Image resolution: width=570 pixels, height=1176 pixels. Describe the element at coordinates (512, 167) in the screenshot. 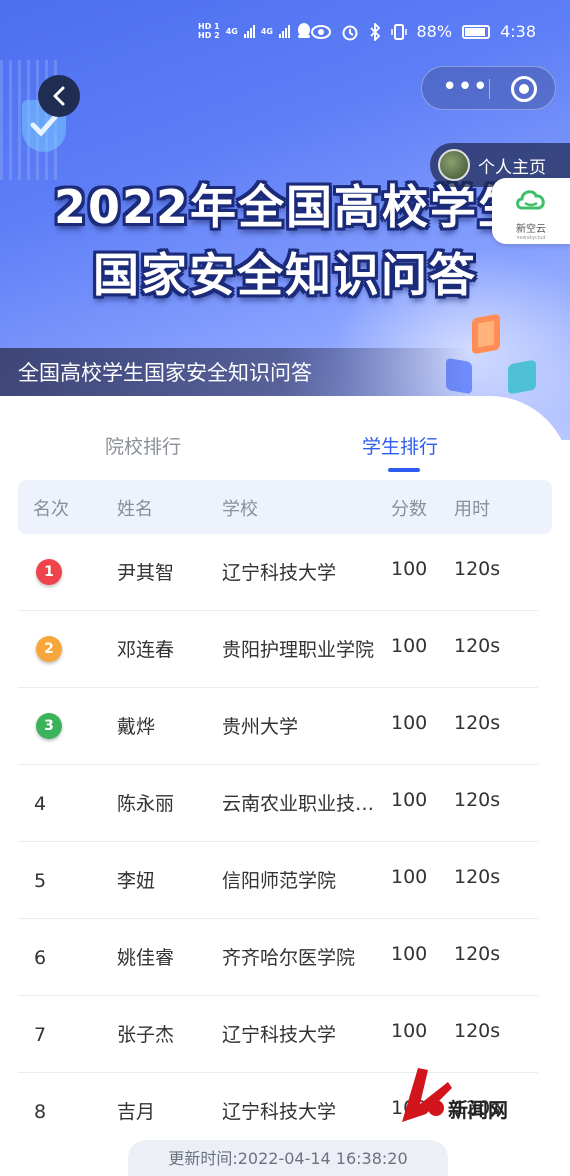

I see `personal-homepage-label: 个人主页` at that location.